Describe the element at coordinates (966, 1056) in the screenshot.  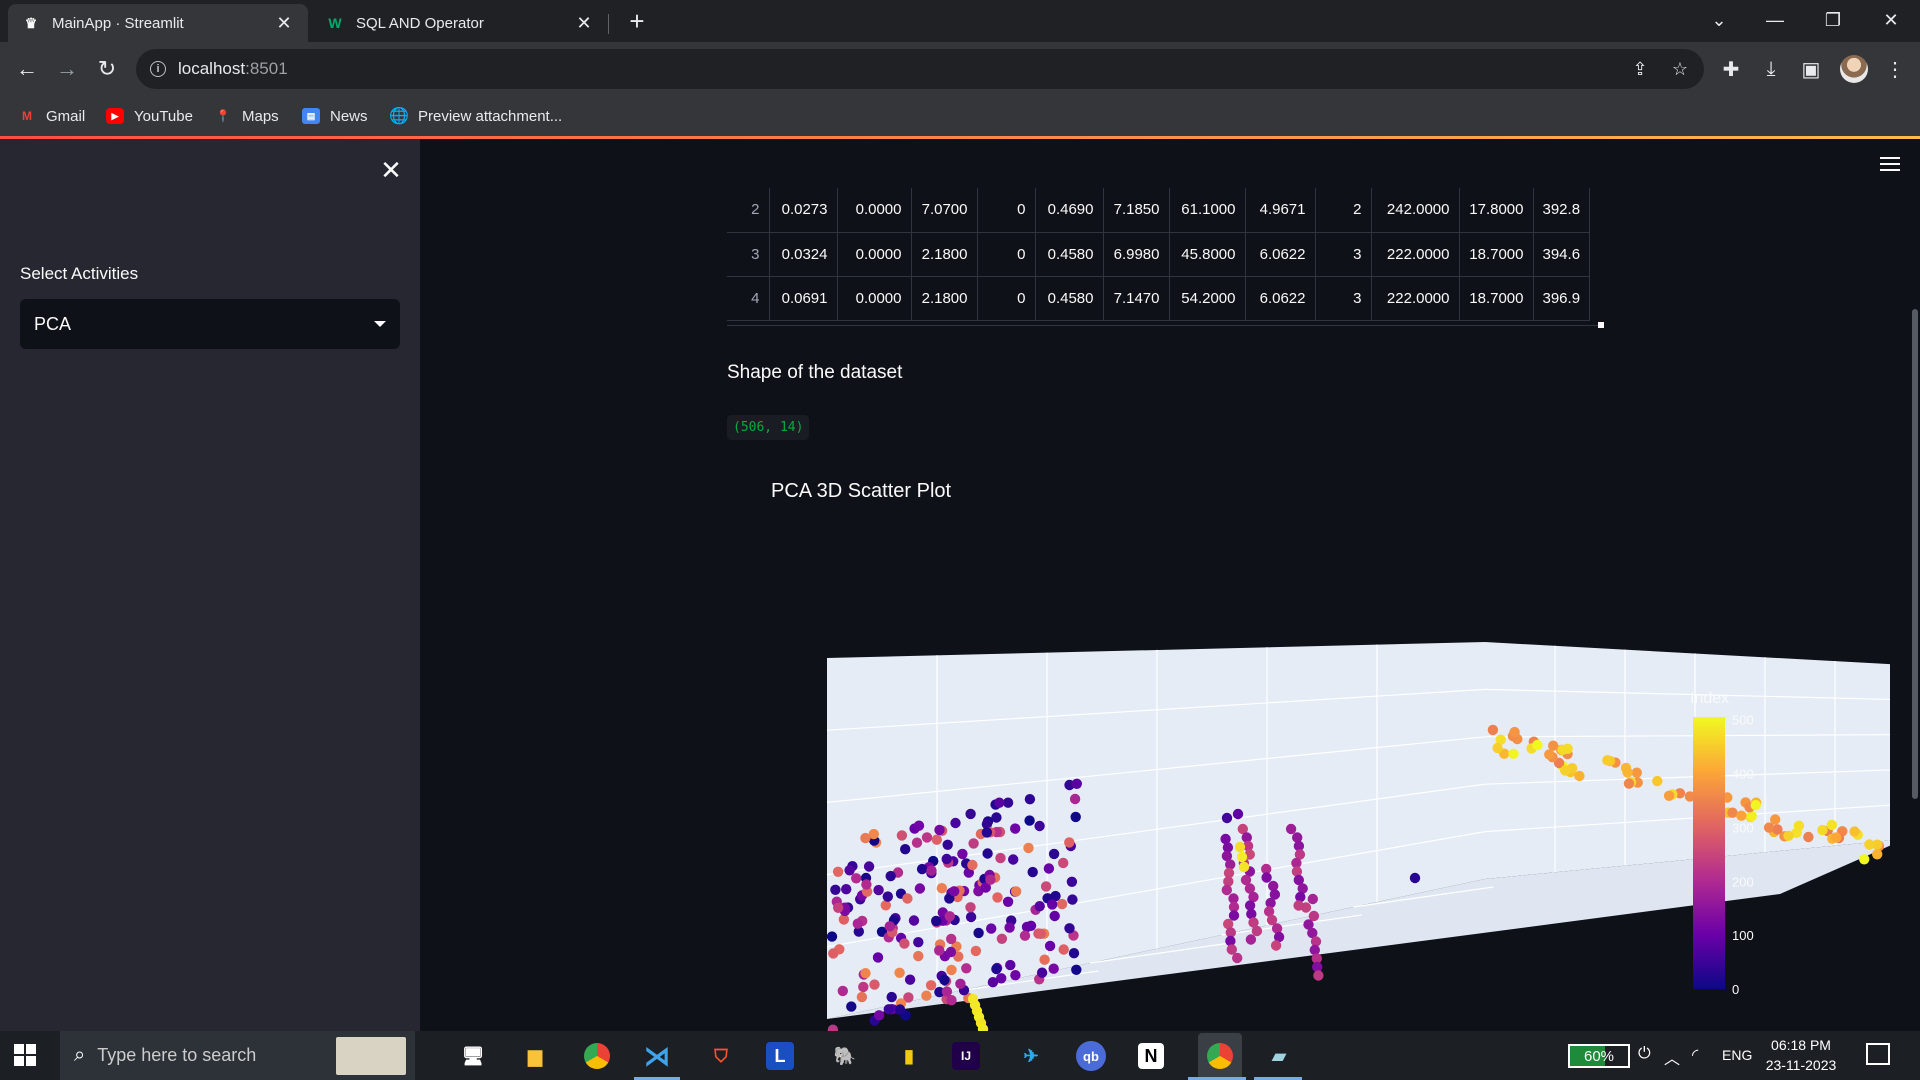
I see `intellij-icon: IJ` at that location.